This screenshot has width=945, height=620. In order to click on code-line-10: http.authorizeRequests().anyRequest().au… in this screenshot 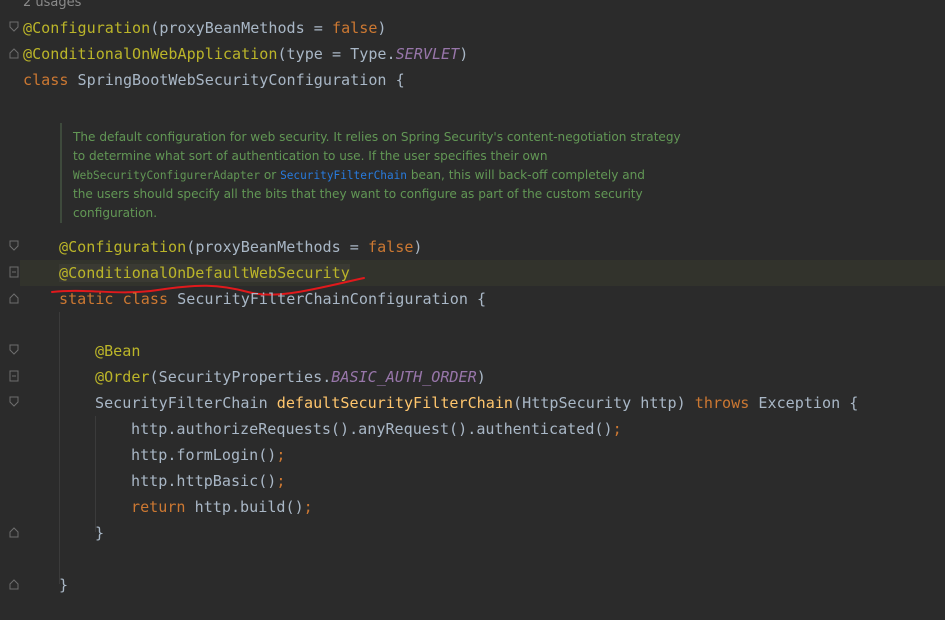, I will do `click(376, 429)`.